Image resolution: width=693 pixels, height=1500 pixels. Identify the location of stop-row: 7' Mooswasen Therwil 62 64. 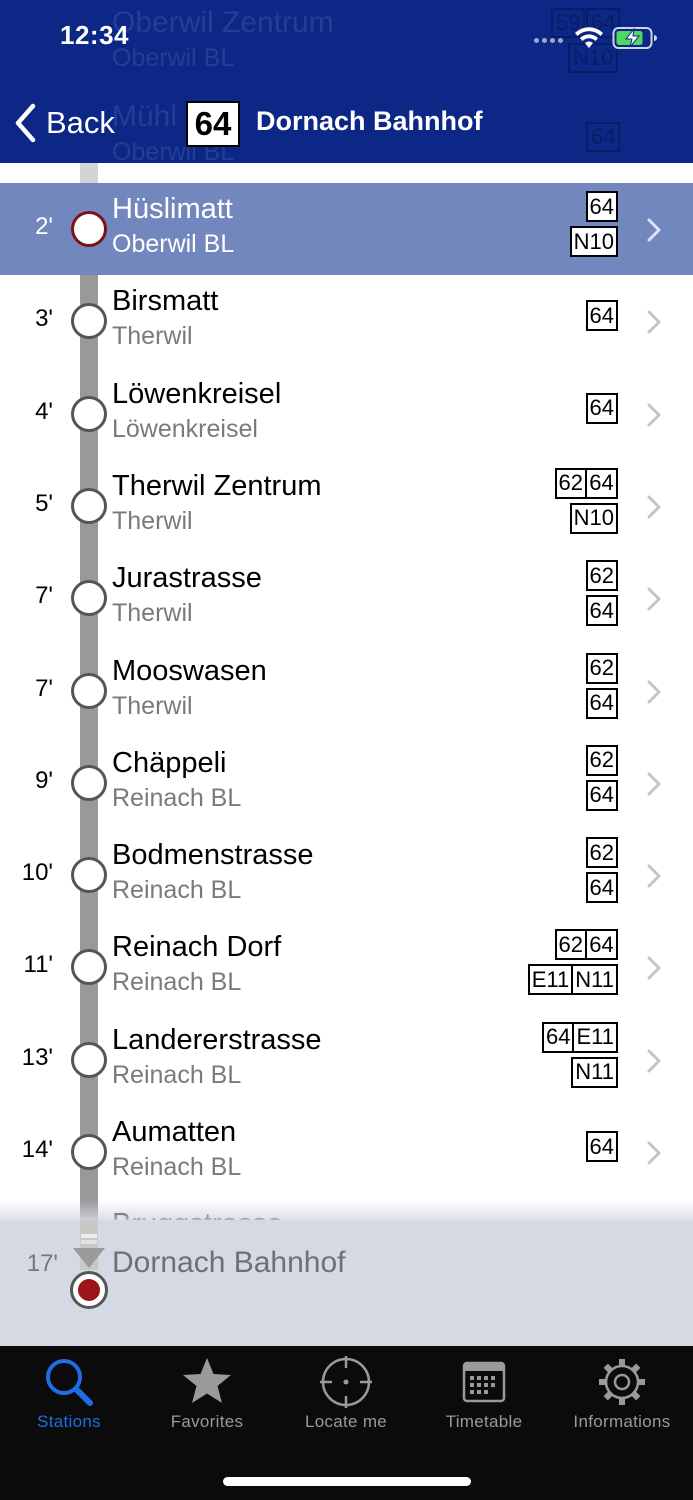
(346, 691).